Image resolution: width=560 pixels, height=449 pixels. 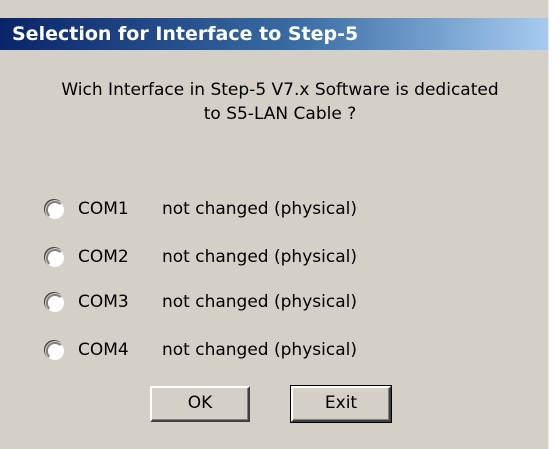 What do you see at coordinates (185, 34) in the screenshot?
I see `window-title: Selection for Interface to Step-5` at bounding box center [185, 34].